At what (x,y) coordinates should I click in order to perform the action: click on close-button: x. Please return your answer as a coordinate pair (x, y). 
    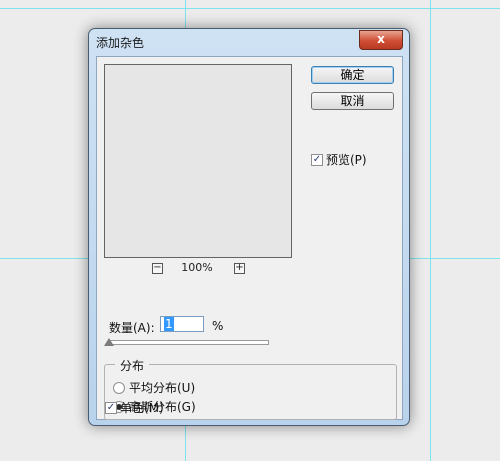
    Looking at the image, I should click on (381, 40).